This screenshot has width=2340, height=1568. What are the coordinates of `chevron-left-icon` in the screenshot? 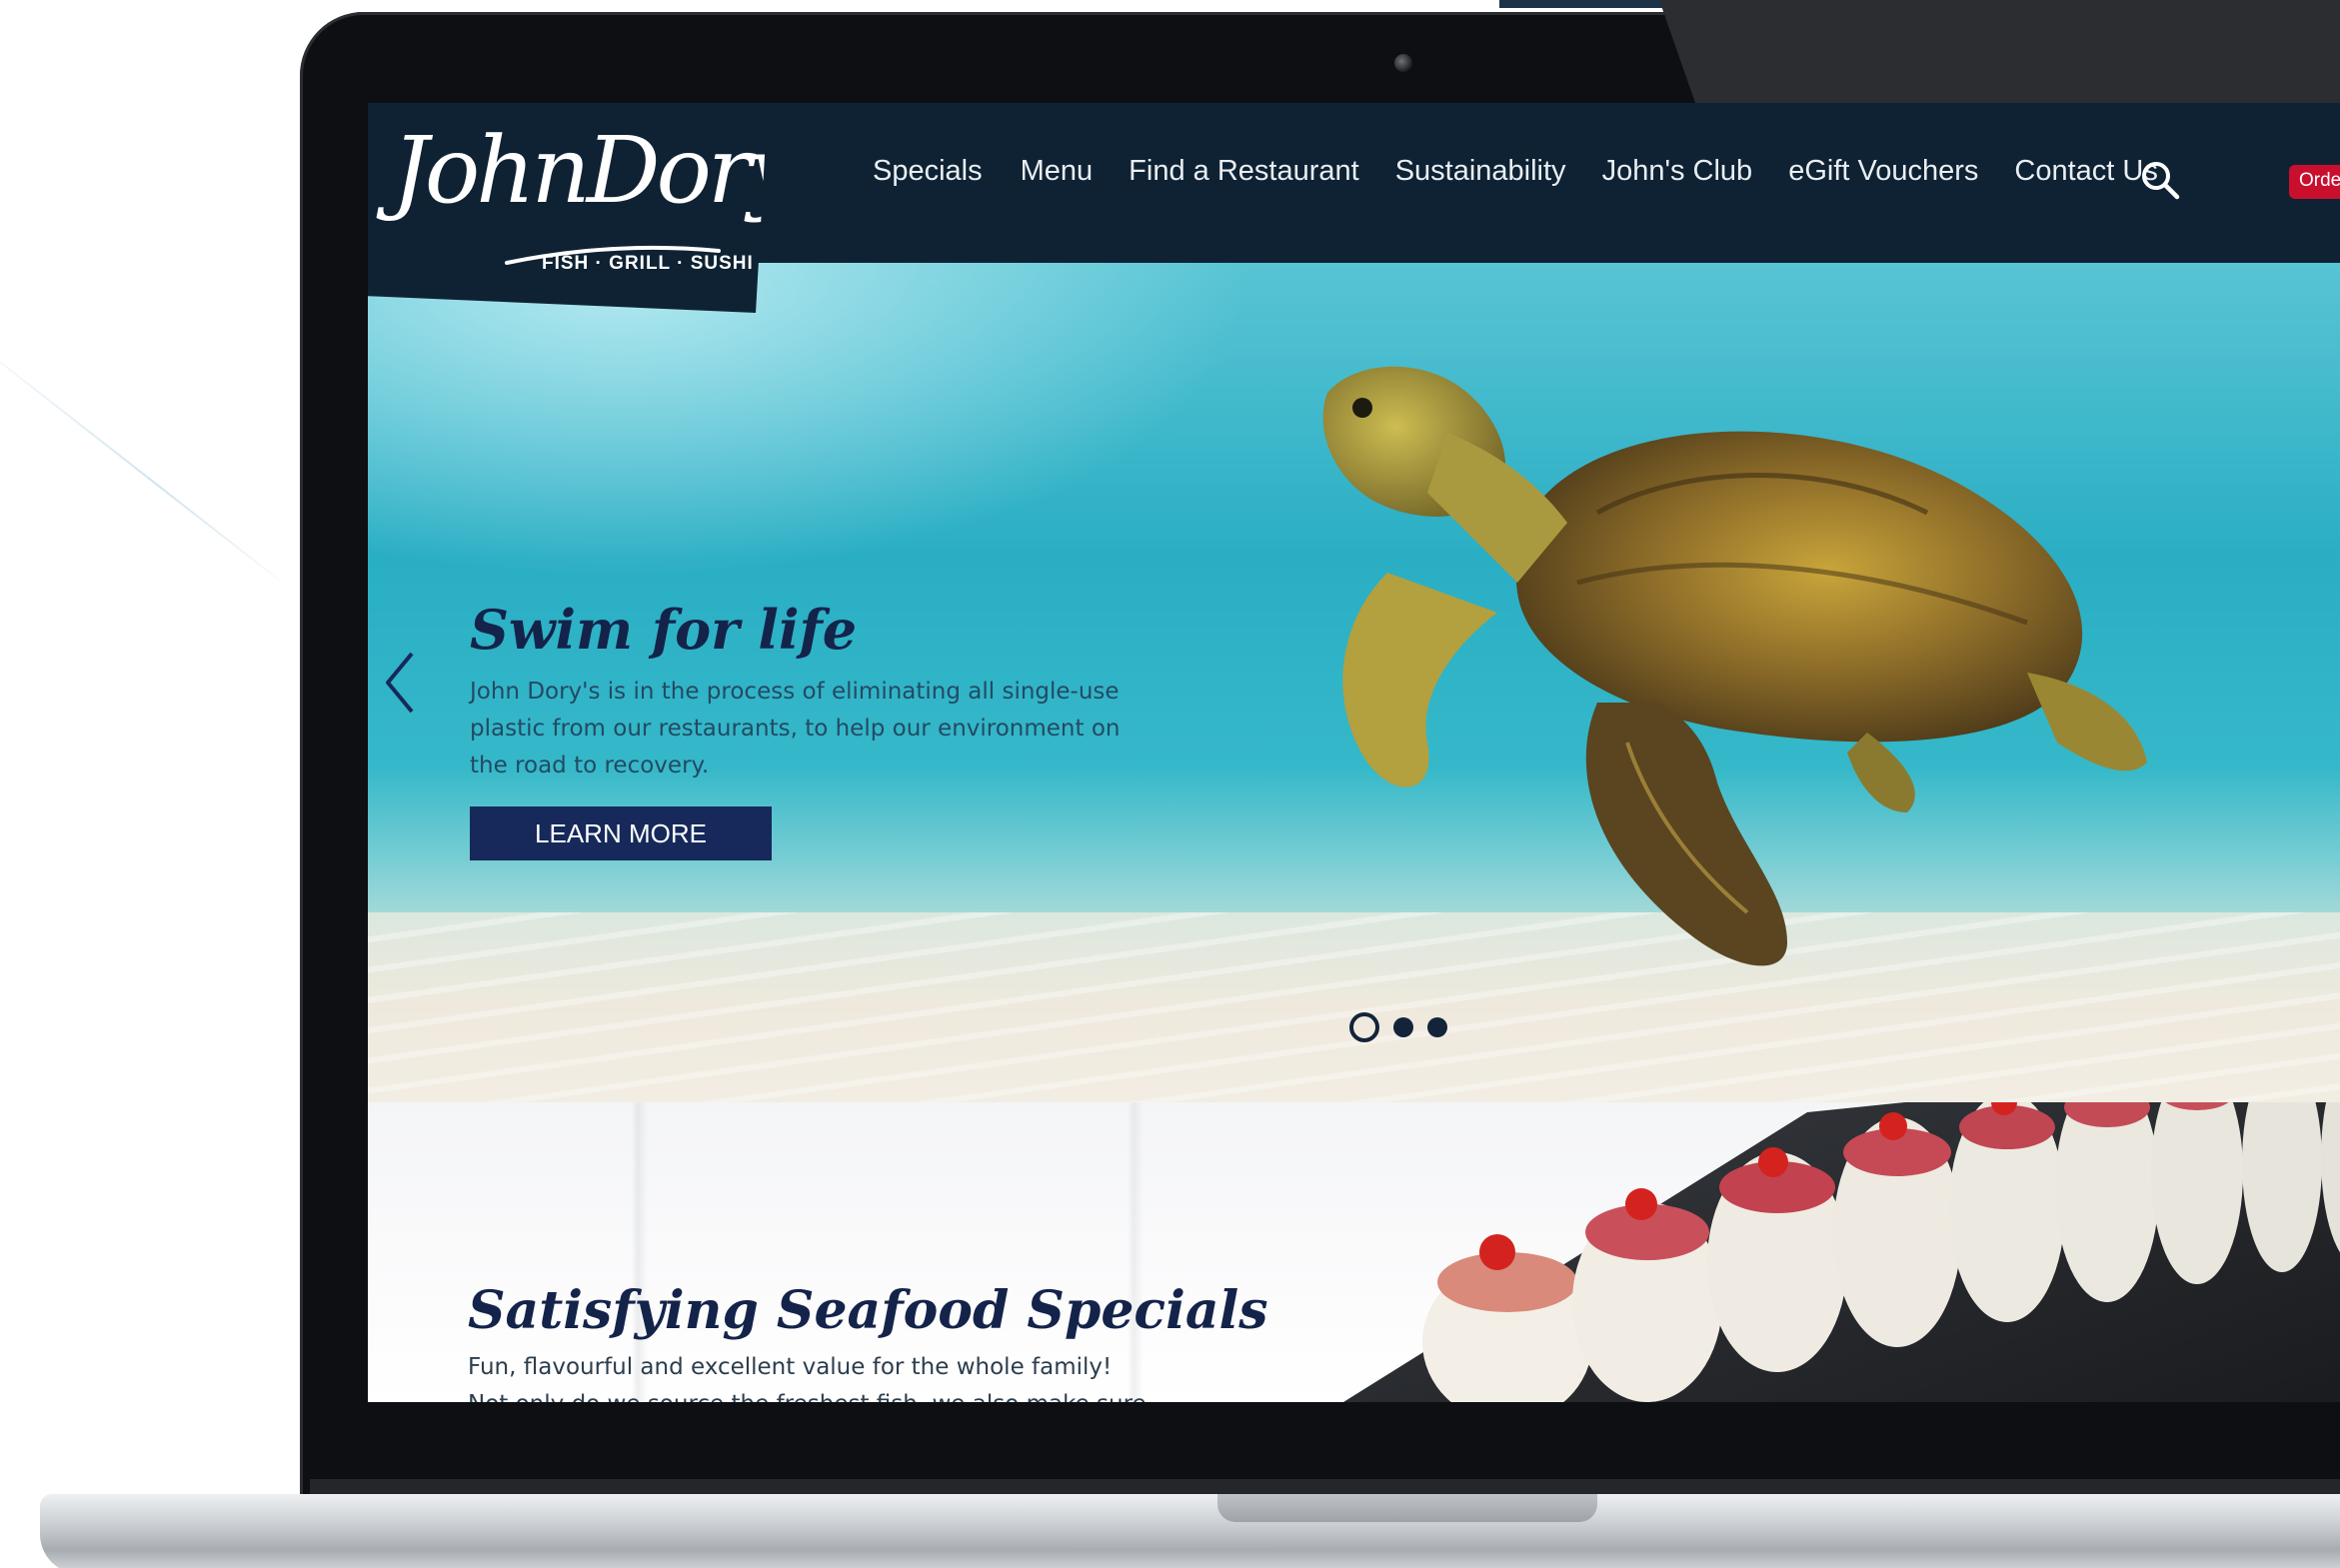 It's located at (400, 683).